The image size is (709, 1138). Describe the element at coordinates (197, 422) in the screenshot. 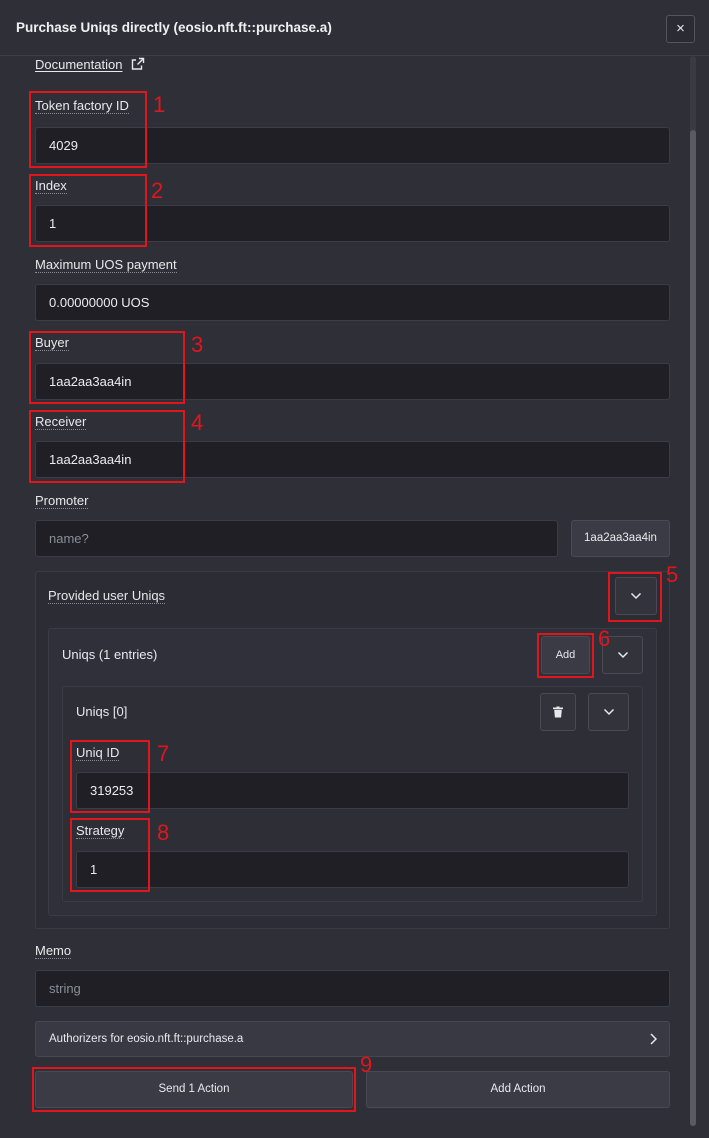

I see `annotation-number-4: 4` at that location.